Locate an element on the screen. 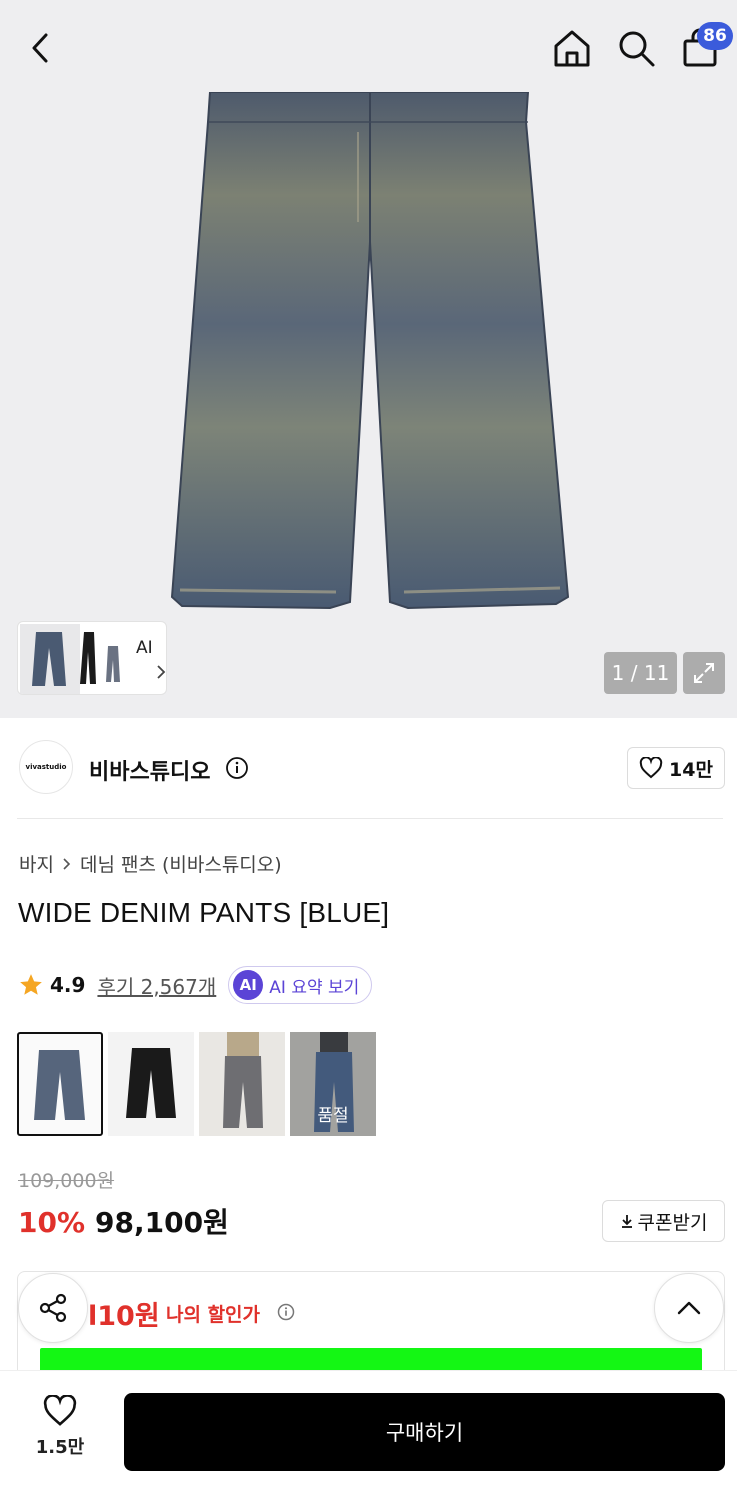  cart-count-badge: 86 is located at coordinates (715, 36).